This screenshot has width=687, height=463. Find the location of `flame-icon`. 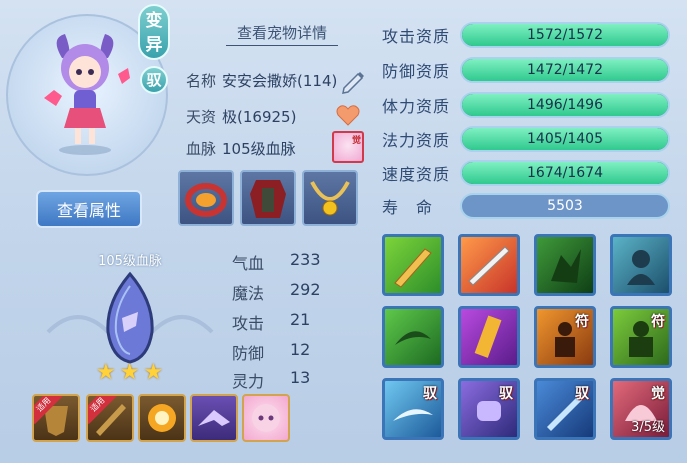

flame-icon is located at coordinates (162, 418).